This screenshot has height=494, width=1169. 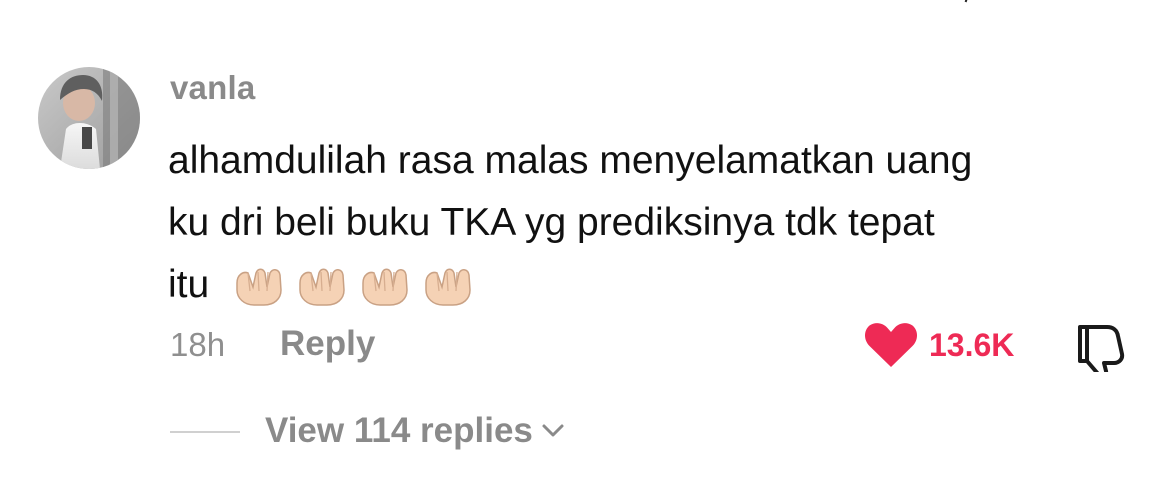 What do you see at coordinates (658, 285) in the screenshot?
I see `comment-line-with-emoji: itu` at bounding box center [658, 285].